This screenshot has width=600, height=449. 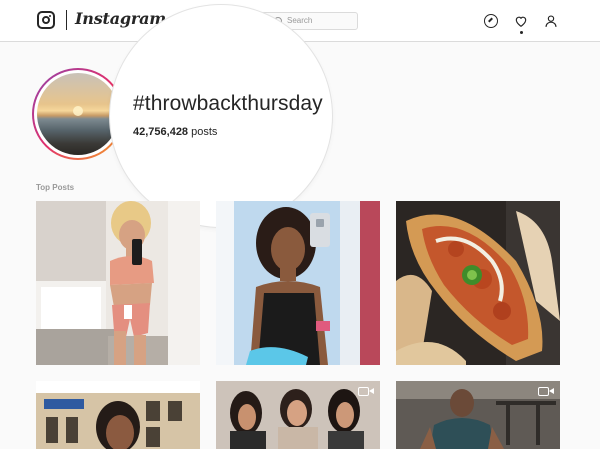 I want to click on post-image-black-tank, so click(x=298, y=283).